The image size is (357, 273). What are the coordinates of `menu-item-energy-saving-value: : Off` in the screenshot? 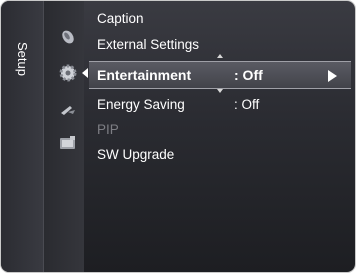 It's located at (247, 104).